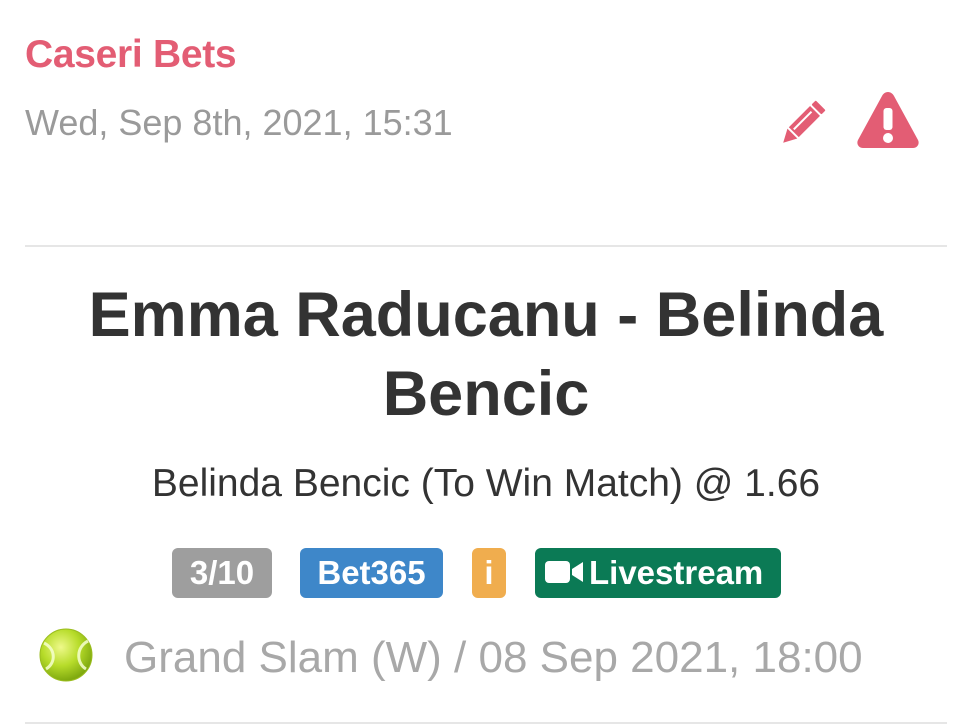  What do you see at coordinates (239, 122) in the screenshot?
I see `posted-timestamp: Wed, Sep 8th, 2021, 15:31` at bounding box center [239, 122].